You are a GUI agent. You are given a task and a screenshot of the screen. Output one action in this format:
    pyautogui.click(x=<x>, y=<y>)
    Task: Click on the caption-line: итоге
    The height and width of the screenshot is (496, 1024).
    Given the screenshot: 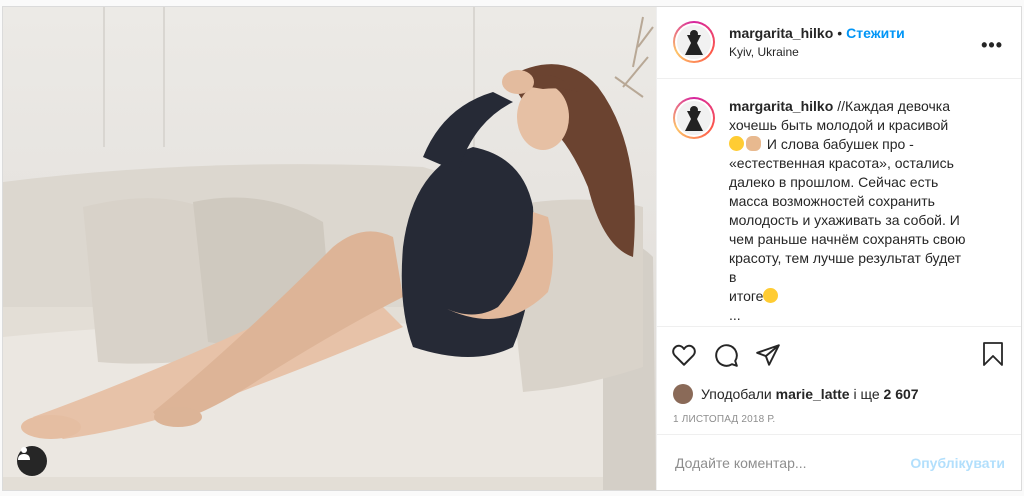 What is the action you would take?
    pyautogui.click(x=746, y=295)
    